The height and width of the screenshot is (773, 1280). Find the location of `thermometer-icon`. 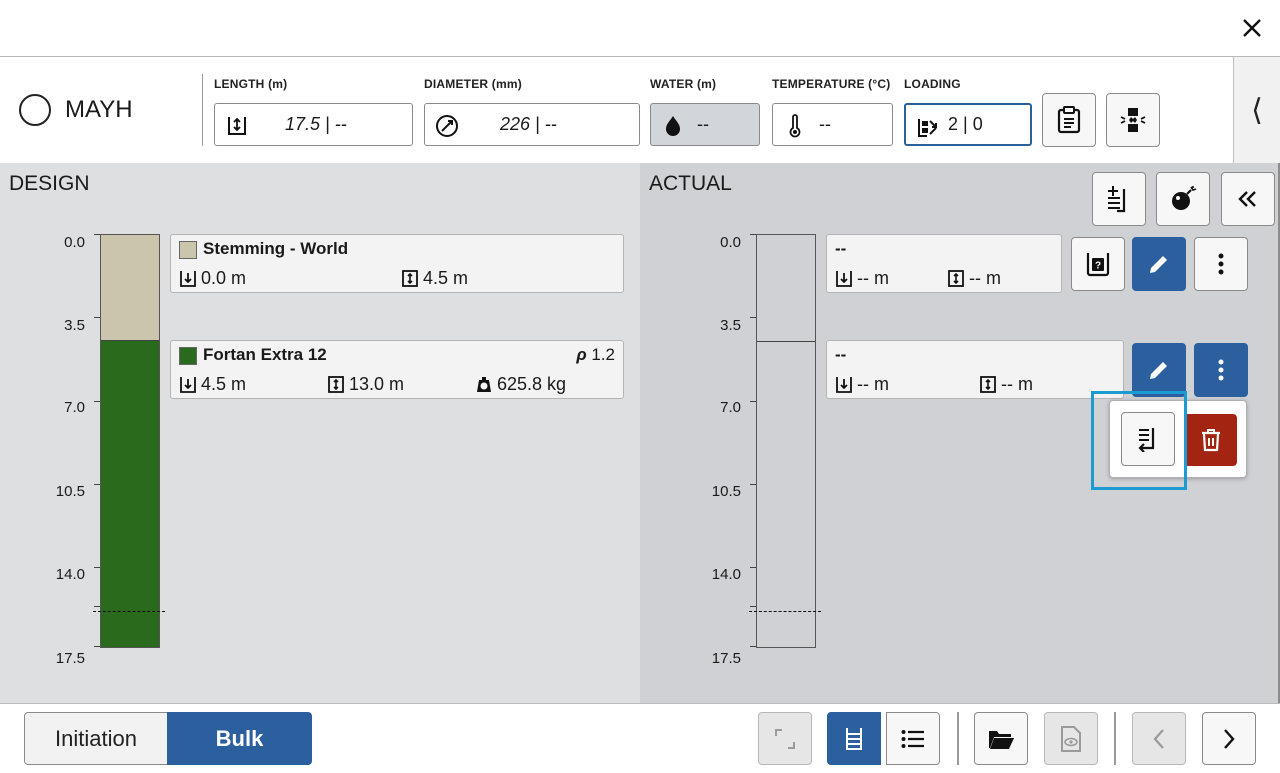

thermometer-icon is located at coordinates (795, 126).